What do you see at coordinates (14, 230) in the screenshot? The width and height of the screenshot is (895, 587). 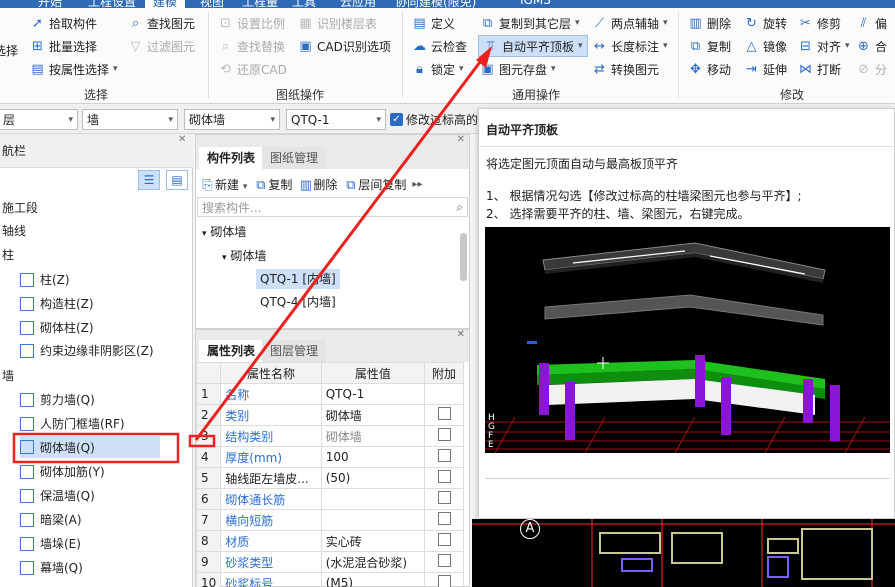 I see `nav-item: 轴线` at bounding box center [14, 230].